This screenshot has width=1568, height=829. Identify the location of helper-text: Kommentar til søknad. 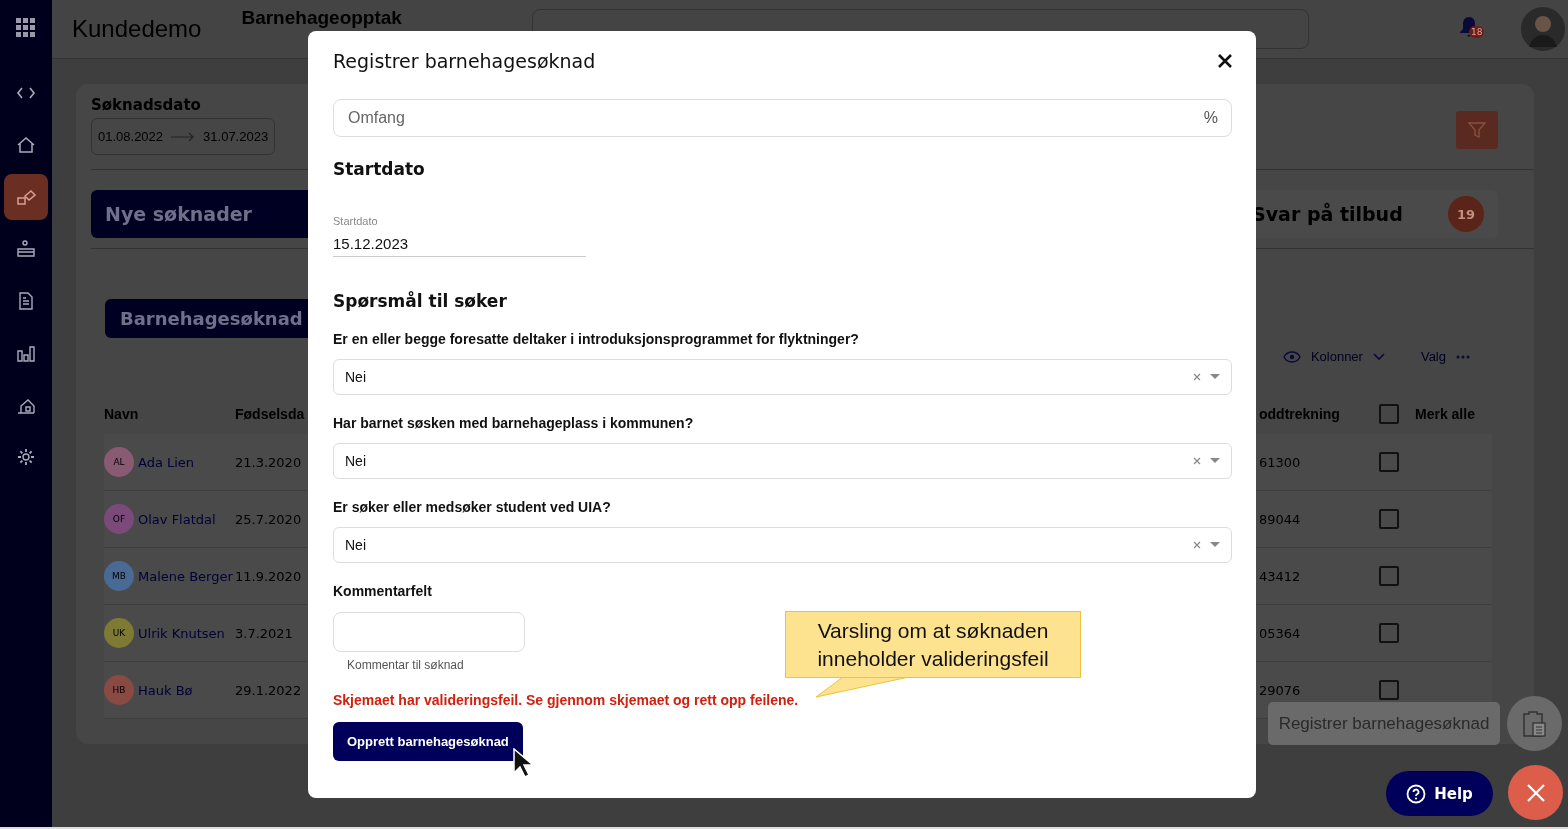
(405, 665).